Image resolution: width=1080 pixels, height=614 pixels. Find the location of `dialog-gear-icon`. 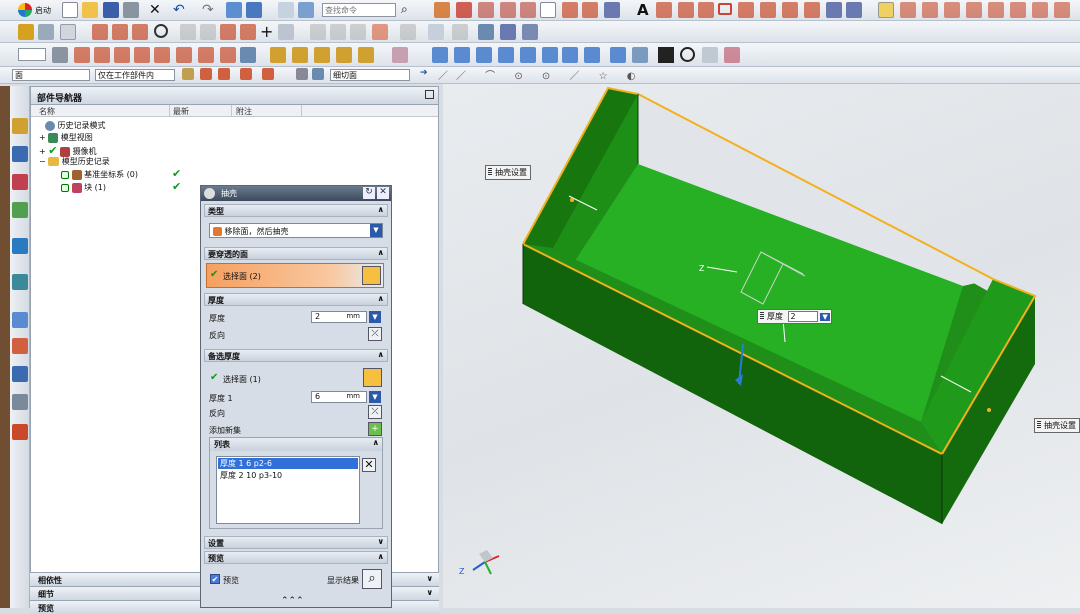

dialog-gear-icon is located at coordinates (209, 193).